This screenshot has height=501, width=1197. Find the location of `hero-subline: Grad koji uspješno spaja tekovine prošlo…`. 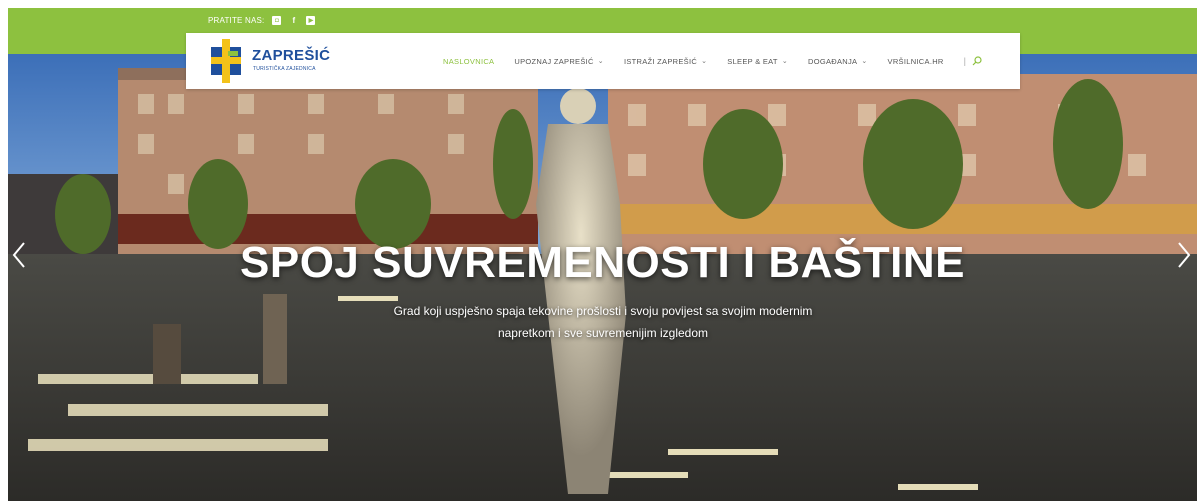

hero-subline: Grad koji uspješno spaja tekovine prošlo… is located at coordinates (603, 322).